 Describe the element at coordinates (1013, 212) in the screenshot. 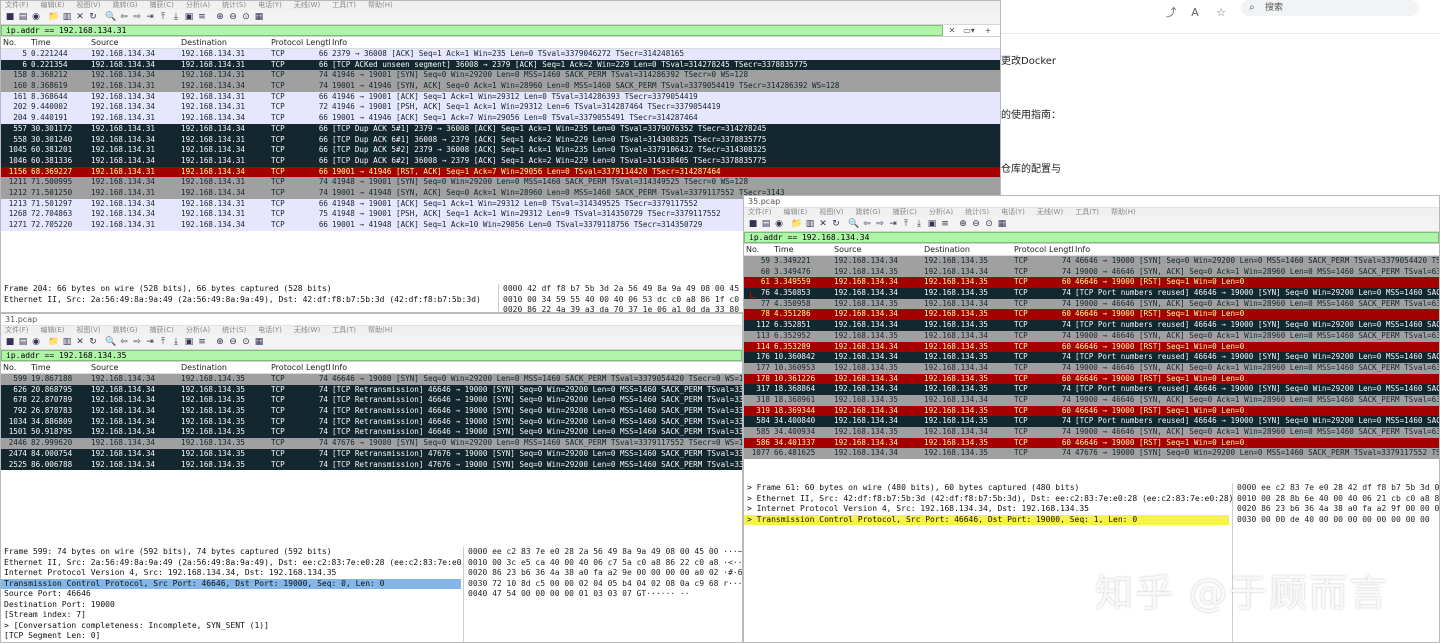

I see `menu-item: 电话(Y)` at that location.